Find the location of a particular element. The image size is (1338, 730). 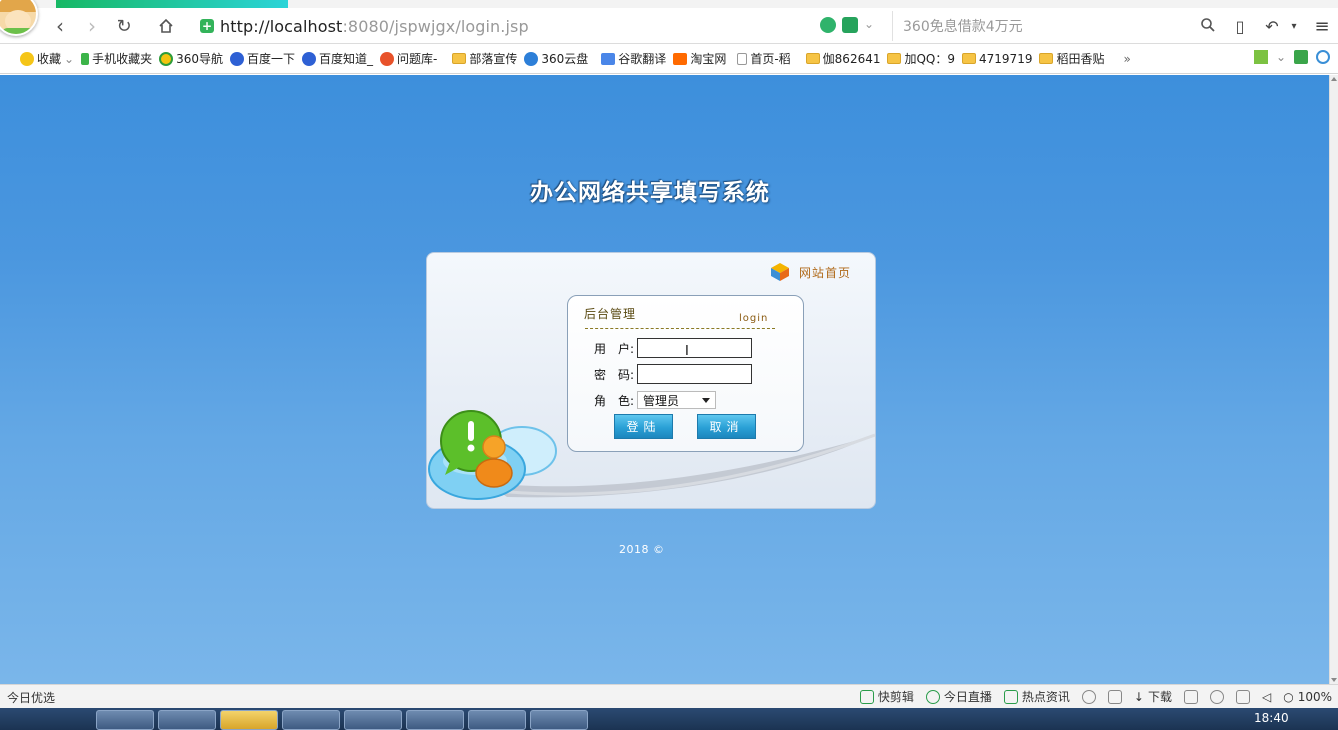

cancel-button: 取消 is located at coordinates (726, 426).